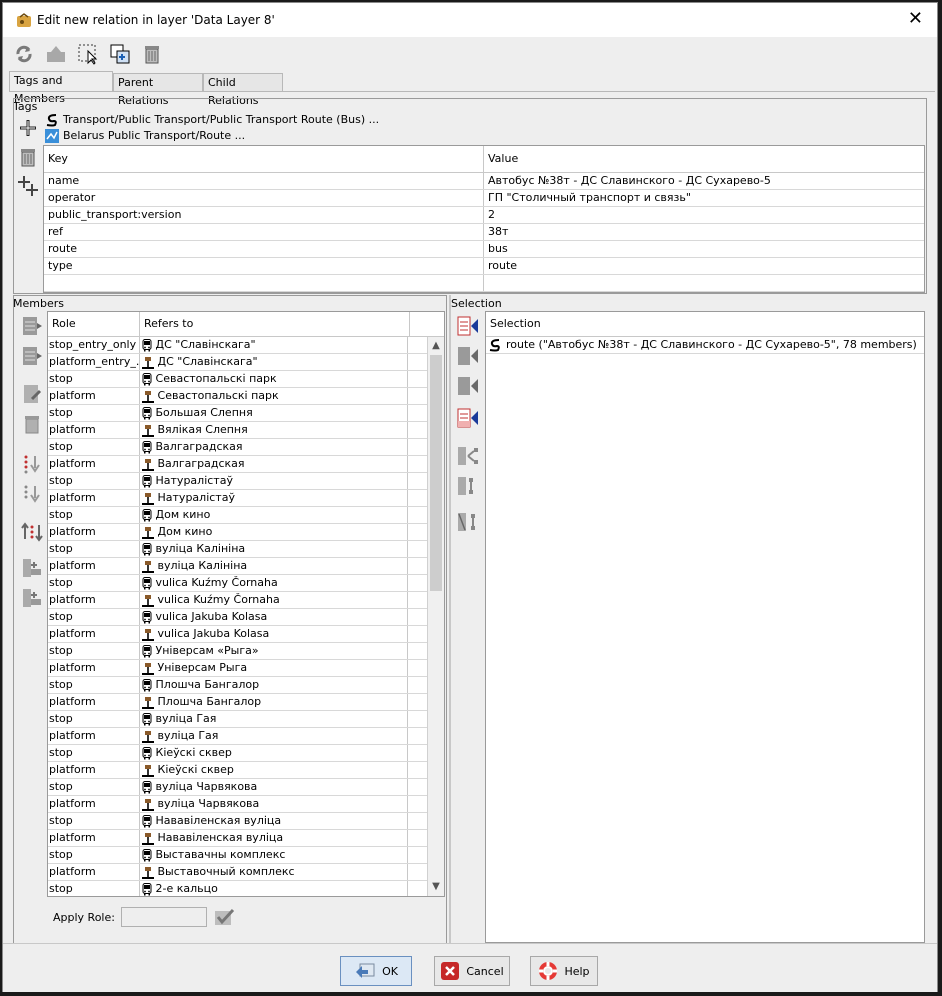 This screenshot has height=996, width=942. I want to click on apply-button, so click(56, 54).